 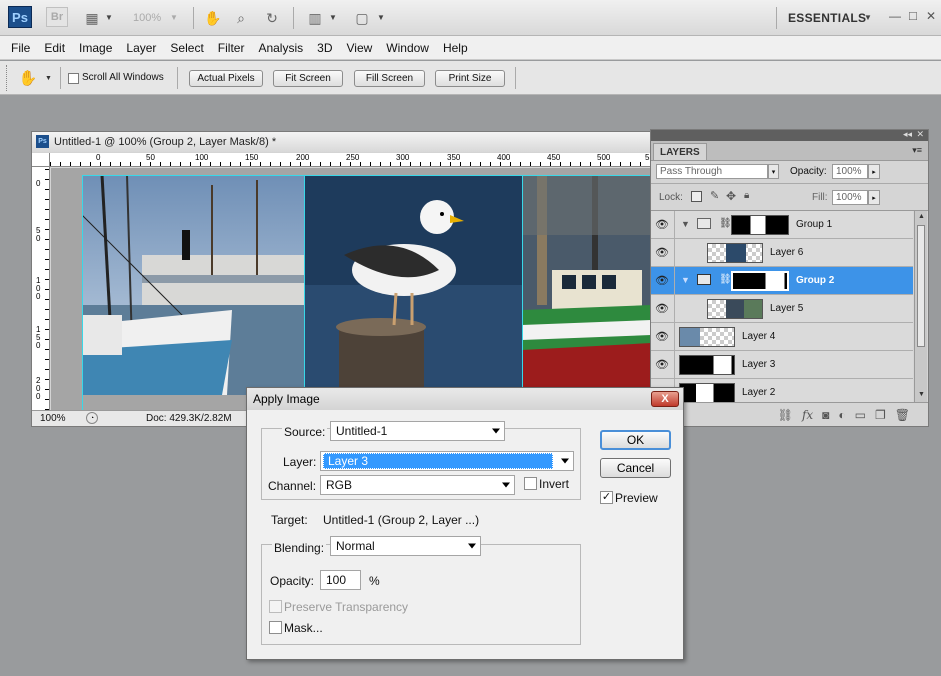 I want to click on zoom-tool-icon: ⌕, so click(x=241, y=18).